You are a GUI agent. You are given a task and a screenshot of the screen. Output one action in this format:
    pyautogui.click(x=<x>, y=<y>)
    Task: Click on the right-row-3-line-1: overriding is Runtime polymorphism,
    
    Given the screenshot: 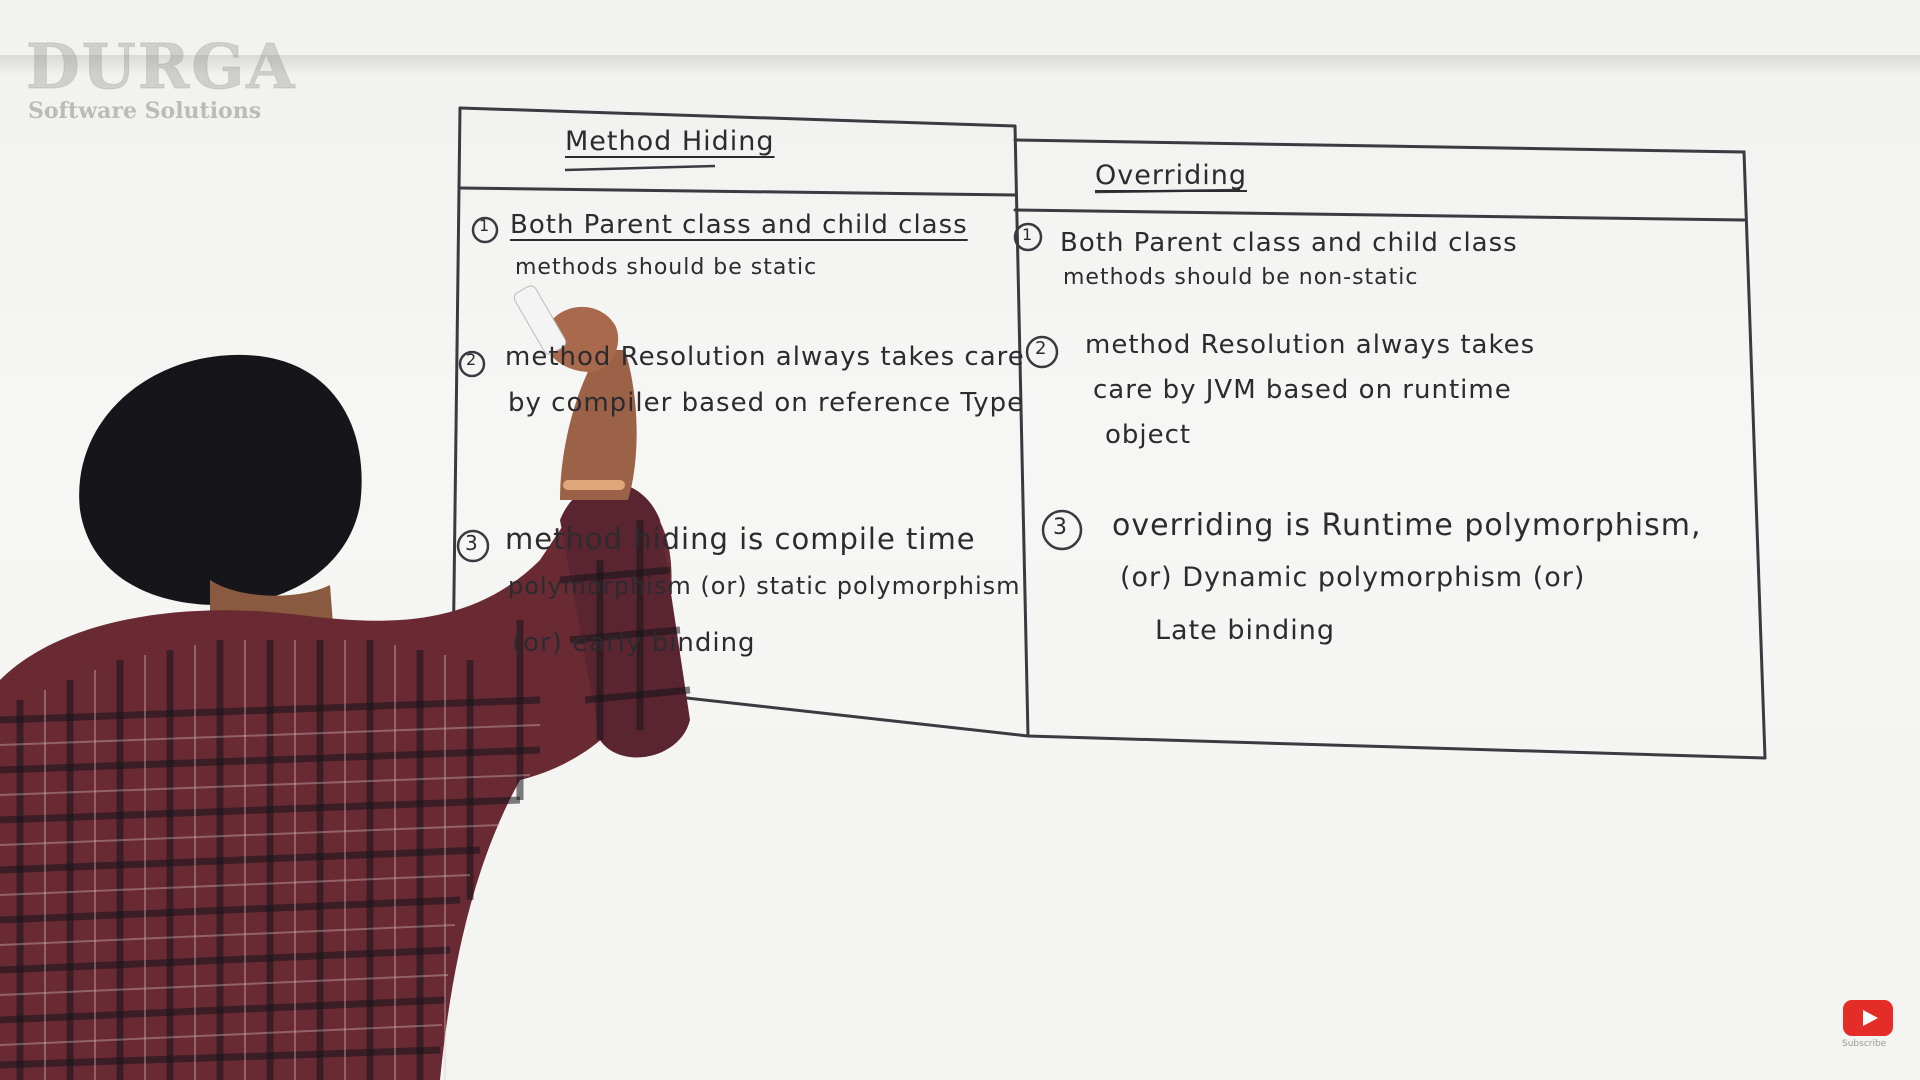 What is the action you would take?
    pyautogui.click(x=1407, y=525)
    